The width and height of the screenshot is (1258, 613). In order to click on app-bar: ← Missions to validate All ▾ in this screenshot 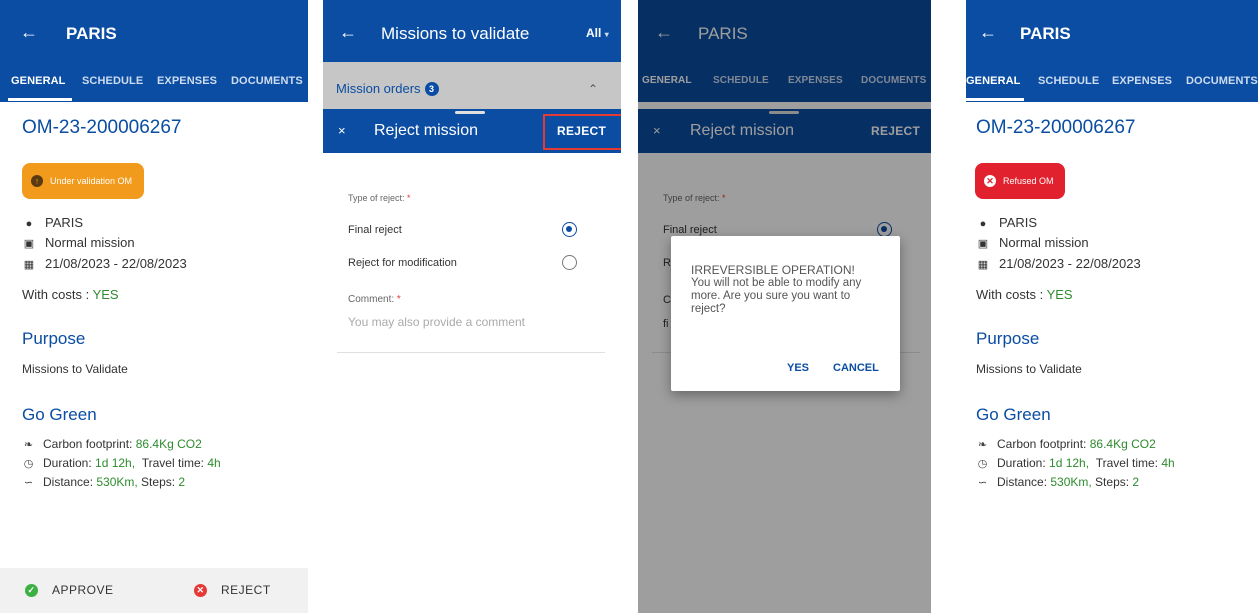, I will do `click(472, 31)`.